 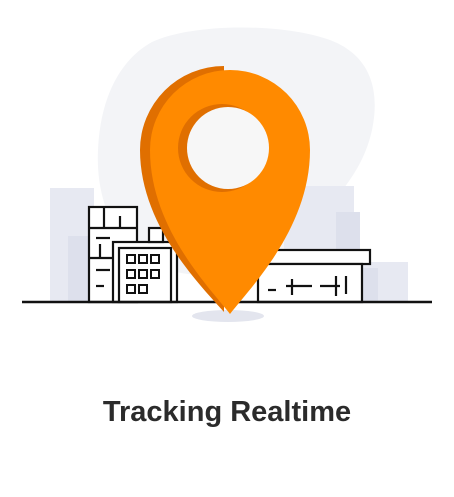 What do you see at coordinates (227, 412) in the screenshot?
I see `caption-title: Tracking Realtime` at bounding box center [227, 412].